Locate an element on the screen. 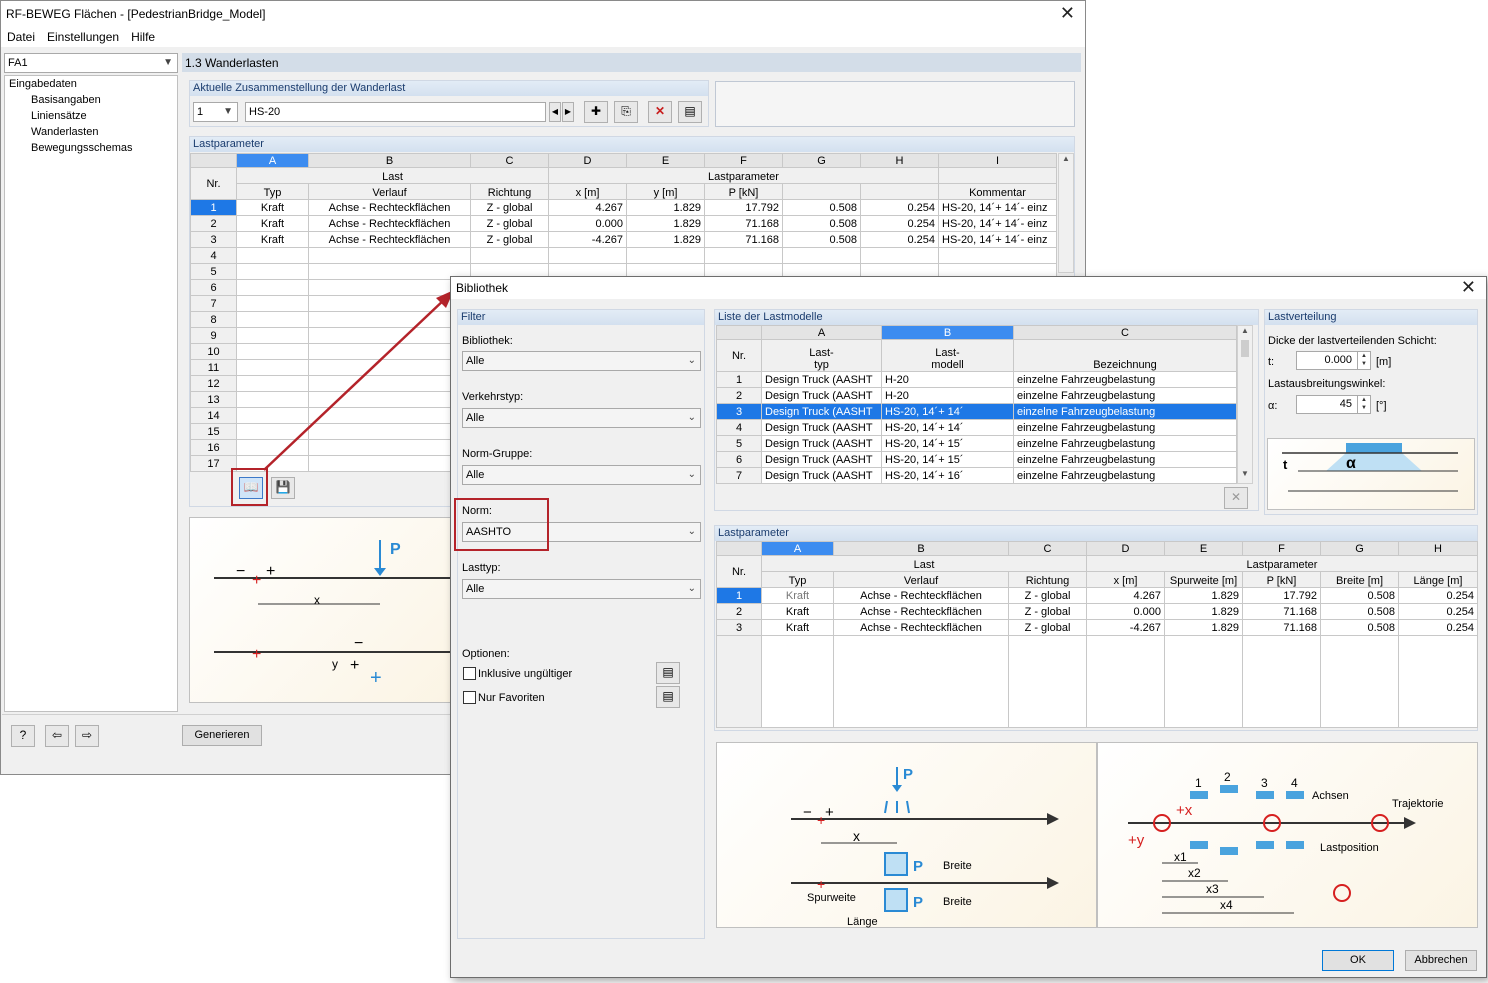 The width and height of the screenshot is (1488, 983). tree-item-liniensaetze: Liniensätze is located at coordinates (93, 118).